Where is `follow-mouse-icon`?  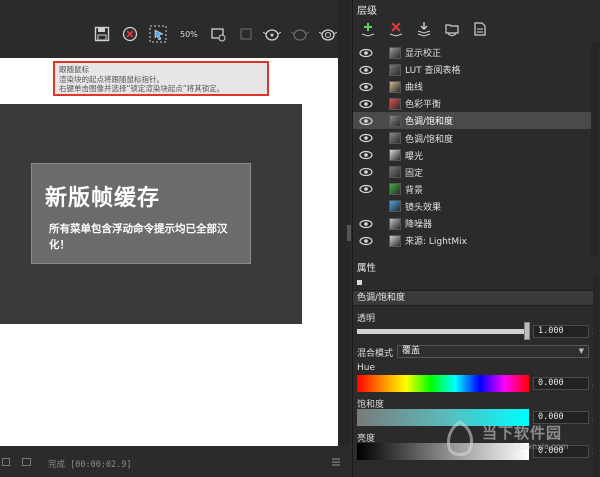 follow-mouse-icon is located at coordinates (158, 34).